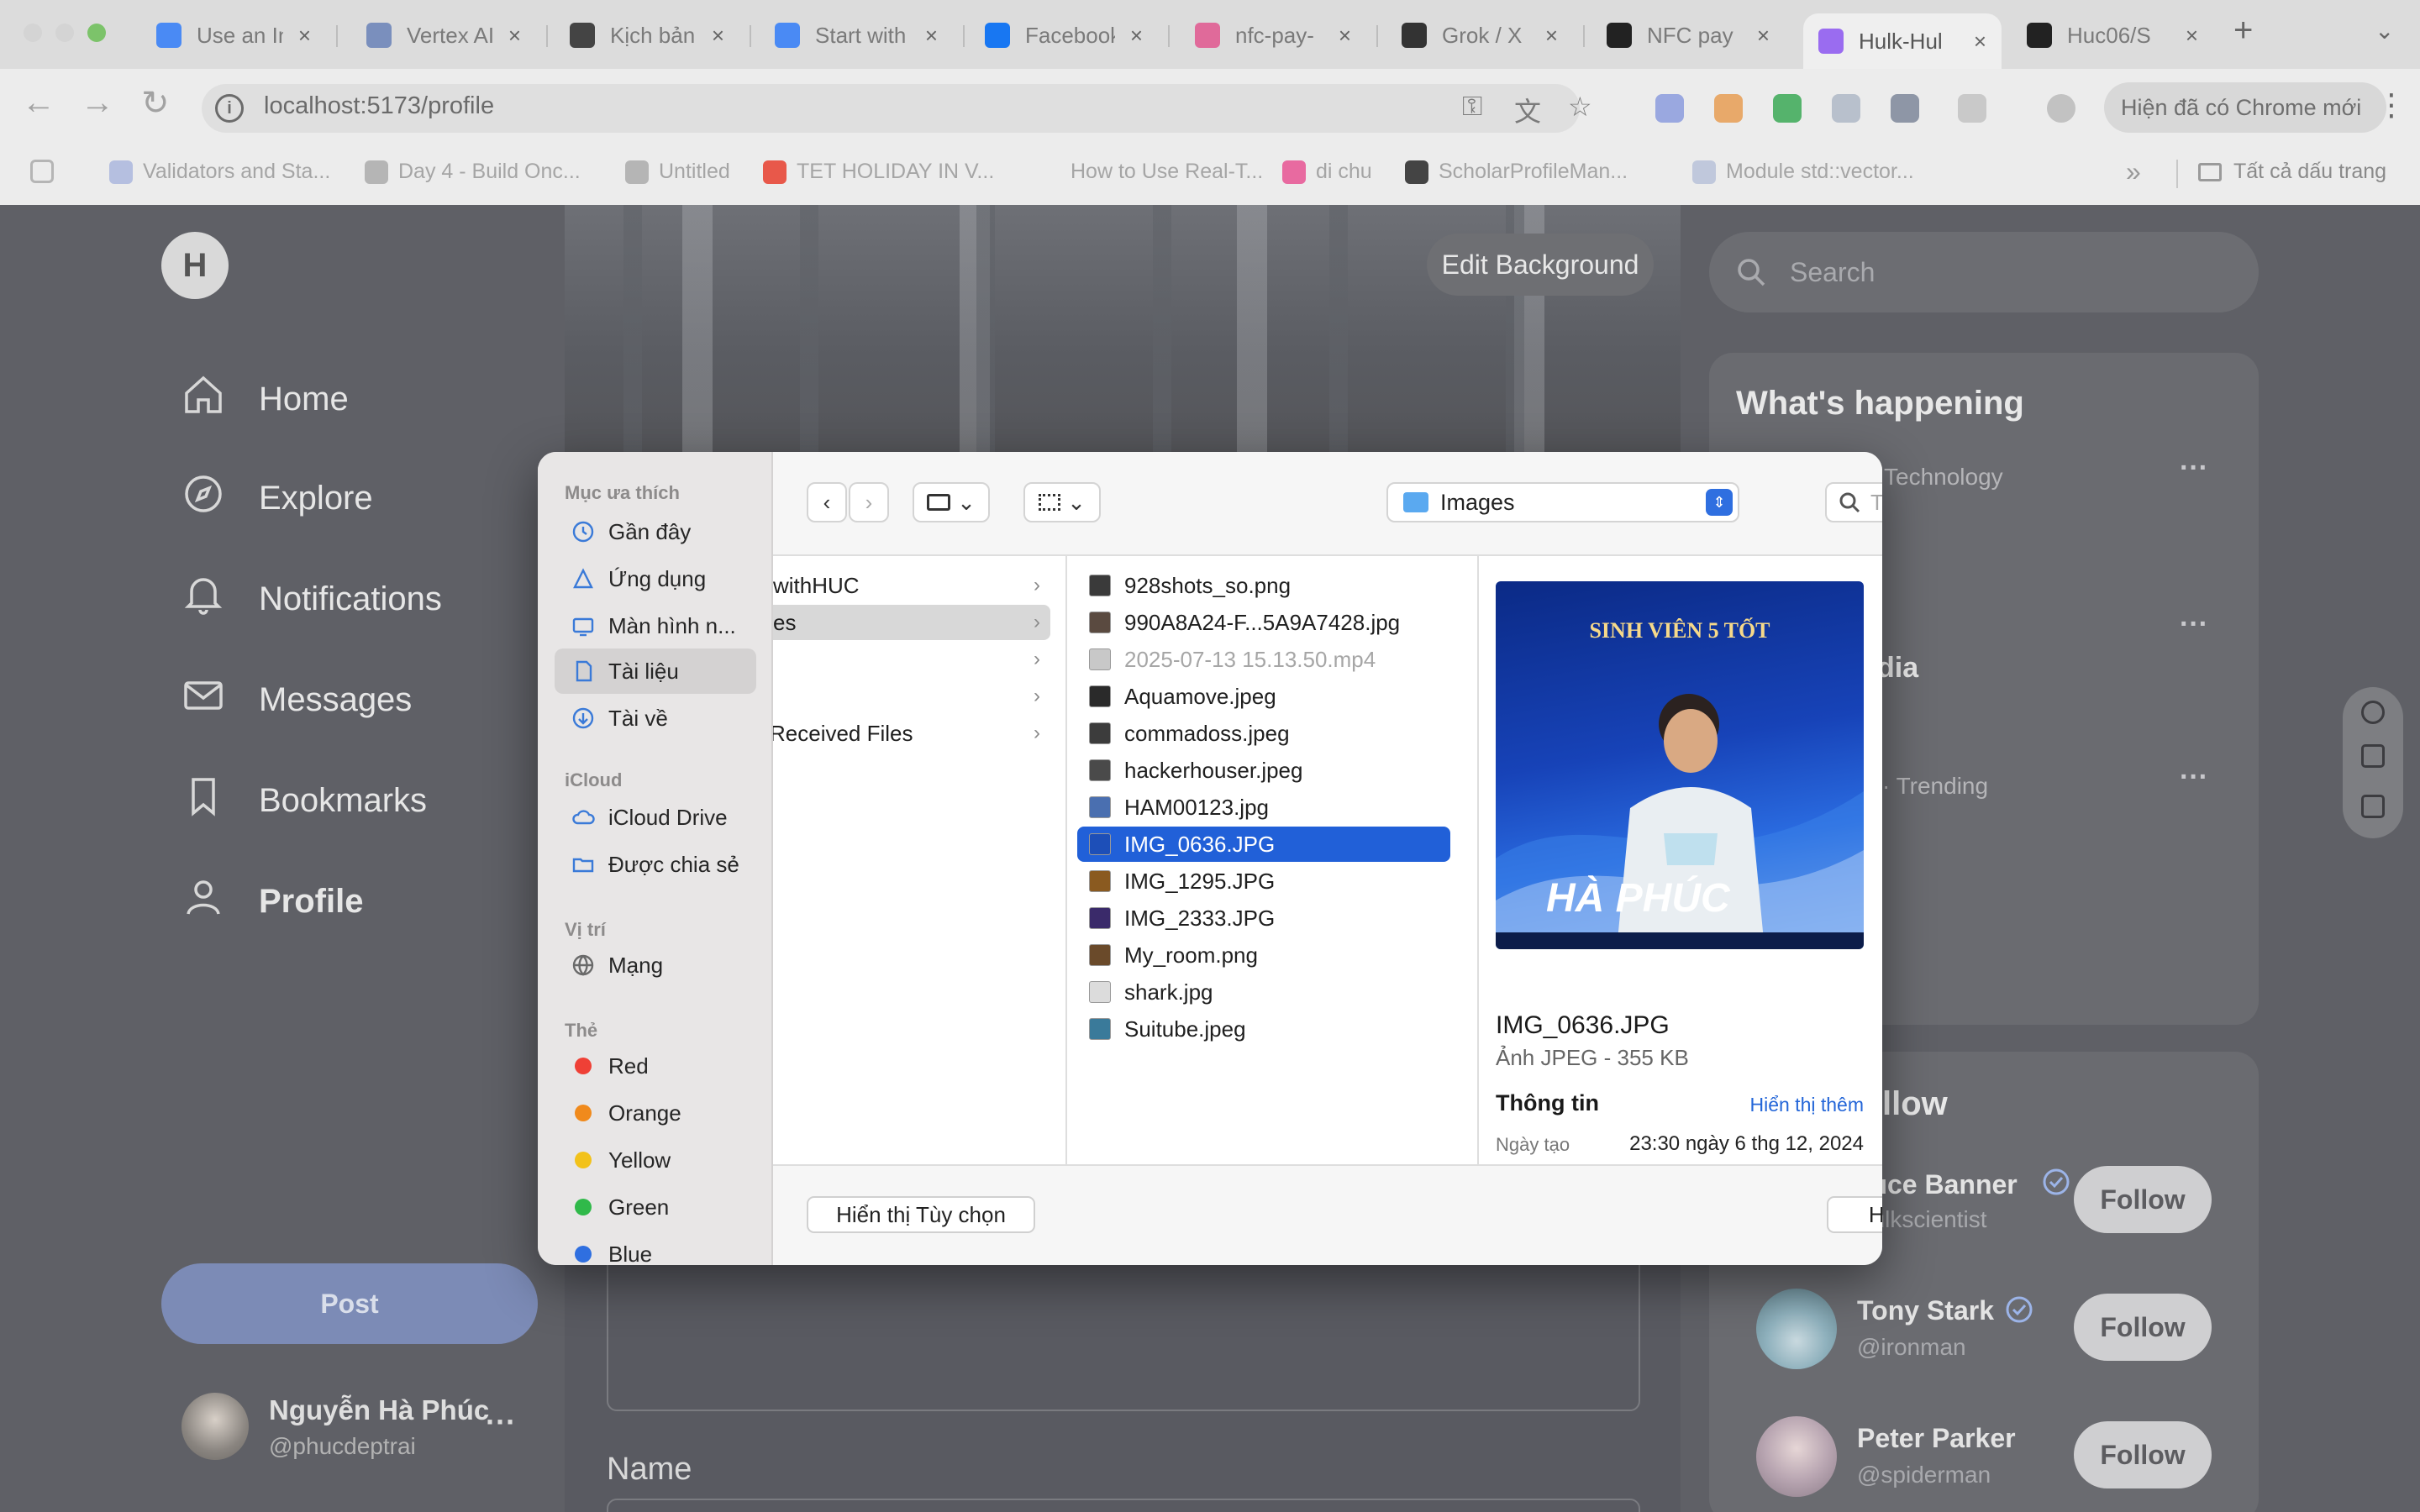 The width and height of the screenshot is (2420, 1512). I want to click on bookmark-item: Untitled, so click(677, 172).